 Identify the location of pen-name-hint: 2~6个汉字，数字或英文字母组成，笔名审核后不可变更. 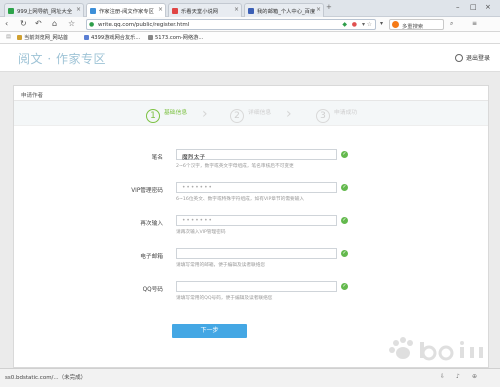
(235, 166).